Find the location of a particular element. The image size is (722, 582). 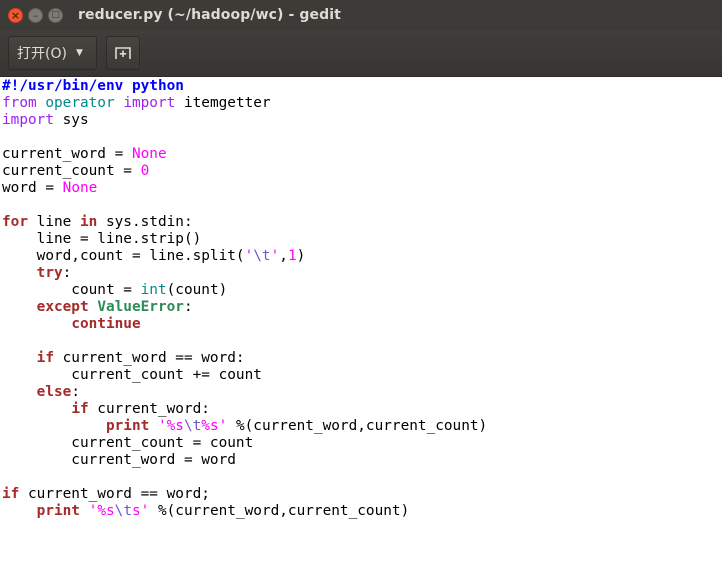

code-line: import sys is located at coordinates (362, 120).